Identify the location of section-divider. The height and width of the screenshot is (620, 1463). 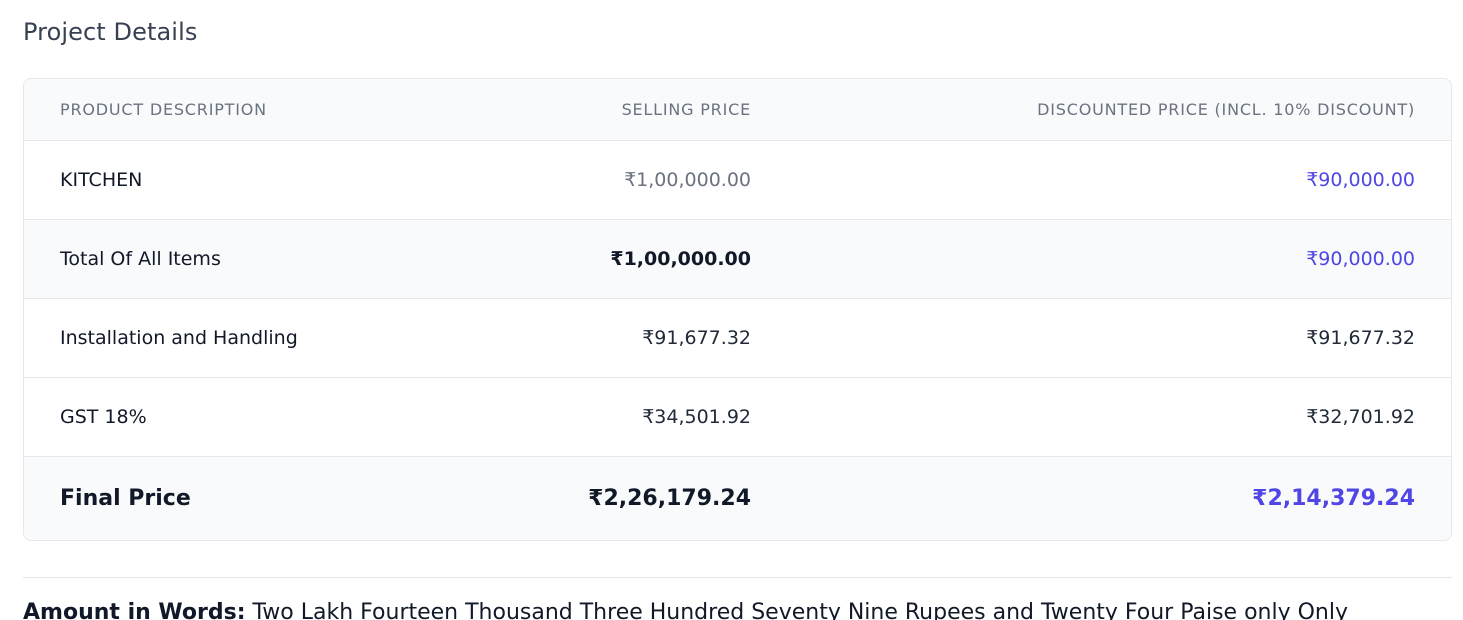
(737, 577).